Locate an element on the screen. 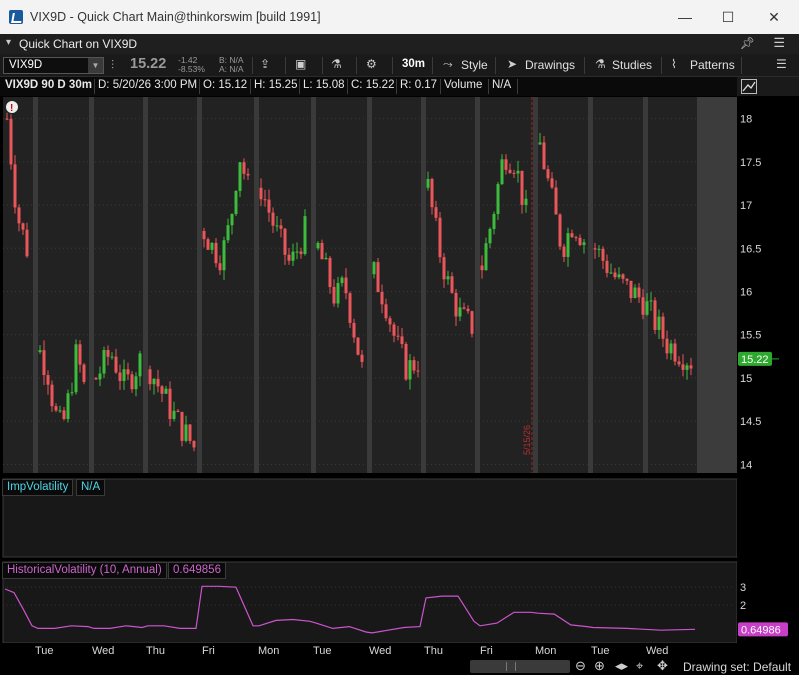 This screenshot has height=675, width=799. time-tick-label: Thu is located at coordinates (433, 651).